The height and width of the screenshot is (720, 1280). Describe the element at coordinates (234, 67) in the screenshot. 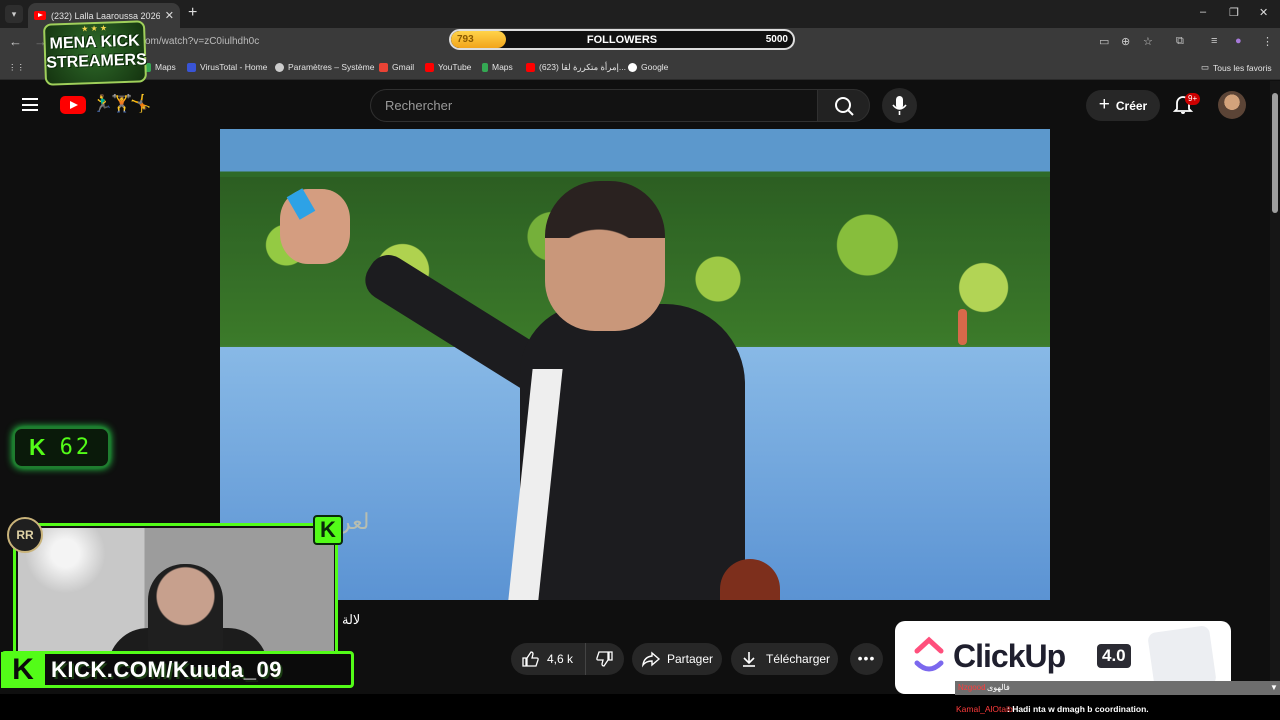

I see `bookmark-label: VirusTotal - Home` at that location.